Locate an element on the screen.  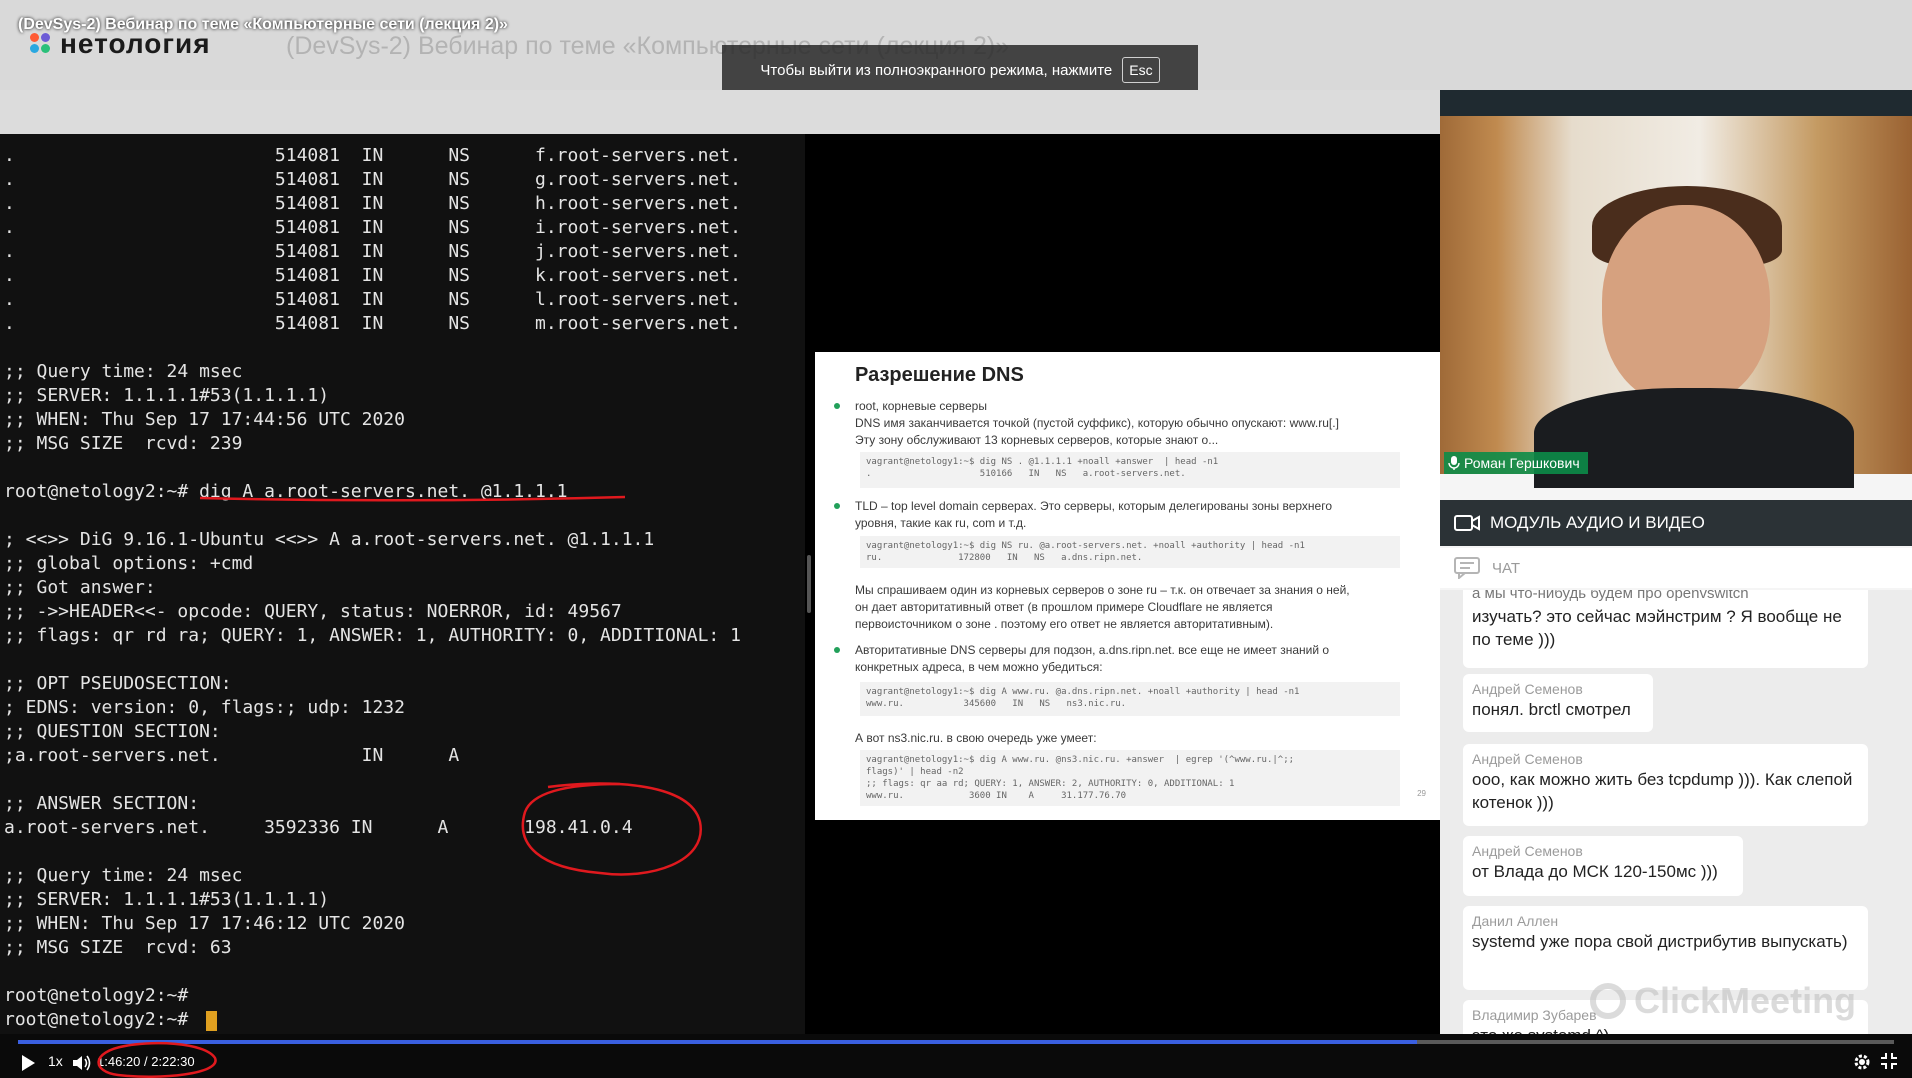
clickmeeting-watermark: ClickMeeting is located at coordinates (1722, 1001).